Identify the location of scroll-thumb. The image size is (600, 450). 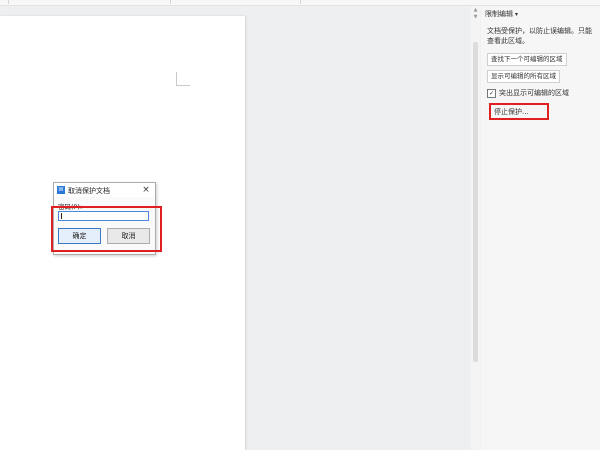
(475, 202).